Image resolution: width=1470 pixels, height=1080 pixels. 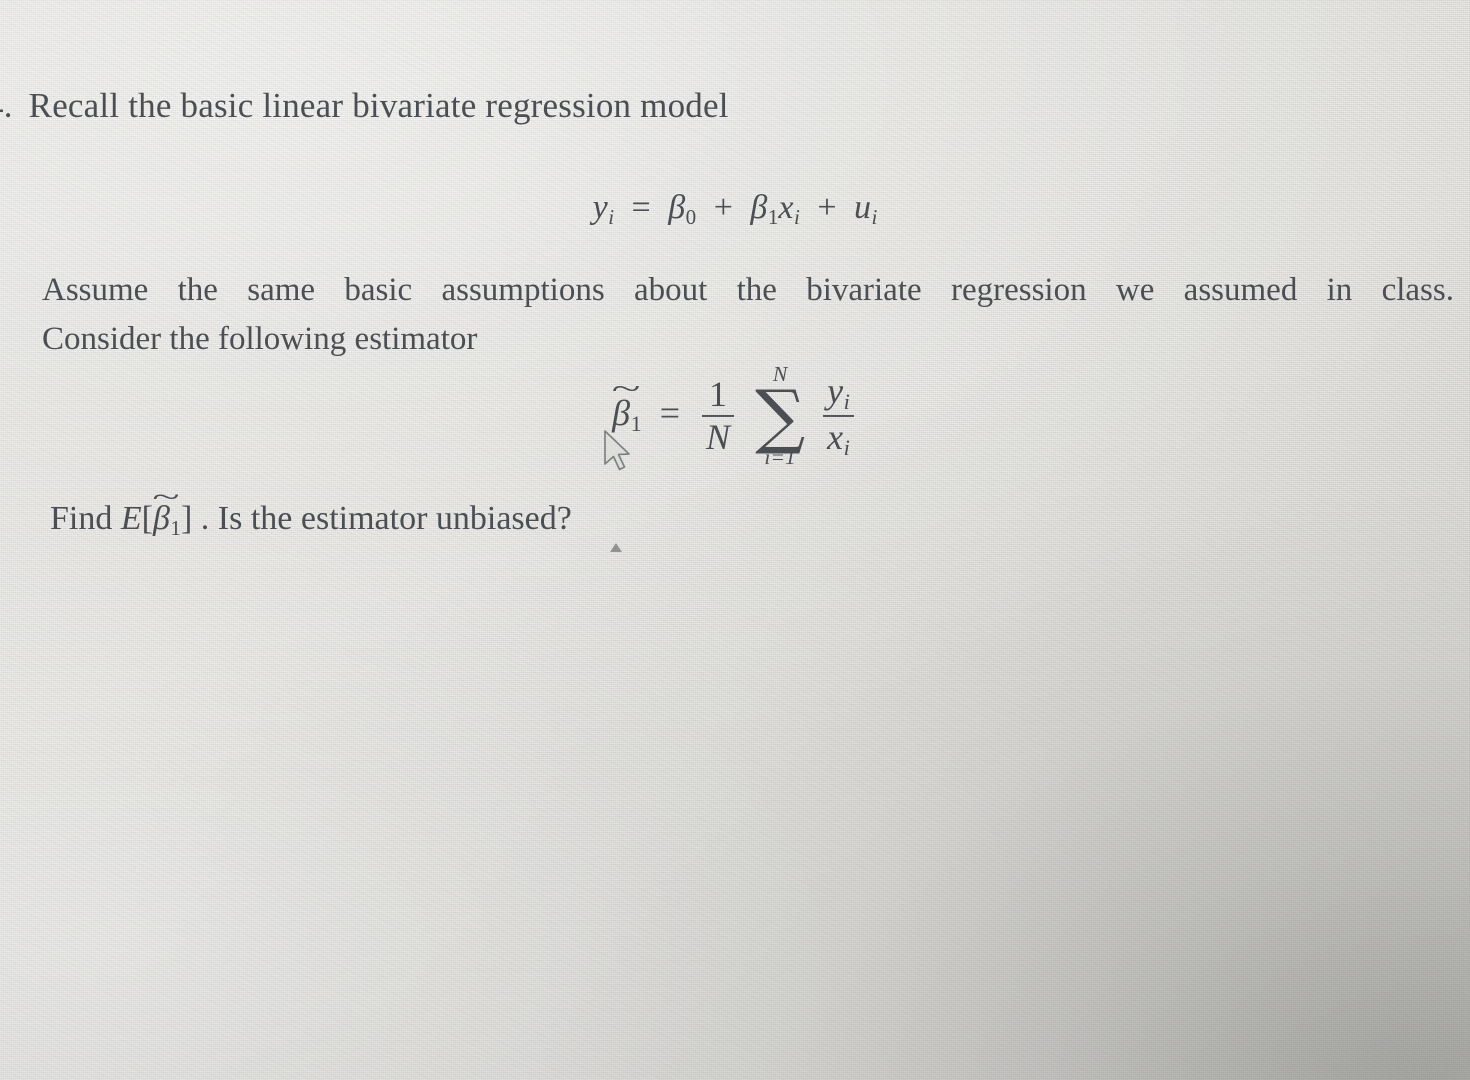 I want to click on equation-estimator: ~ β1 = 1 N N ∑ i=1 yi xi, so click(x=735, y=416).